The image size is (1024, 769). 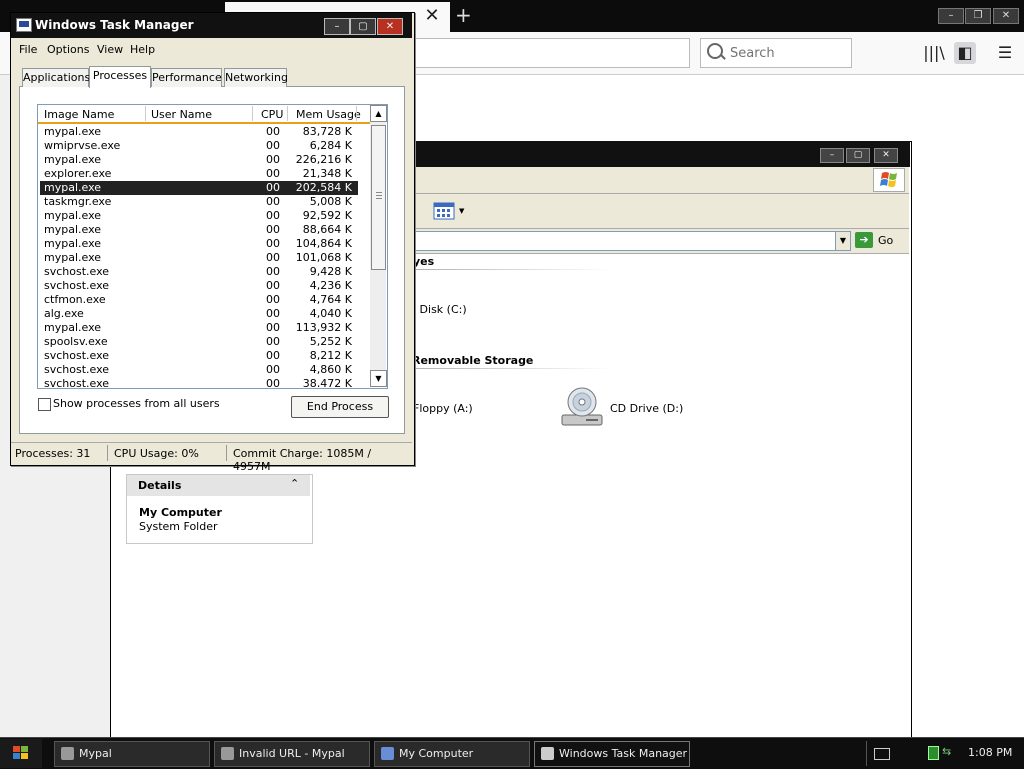 What do you see at coordinates (68, 49) in the screenshot?
I see `menu-options: Options` at bounding box center [68, 49].